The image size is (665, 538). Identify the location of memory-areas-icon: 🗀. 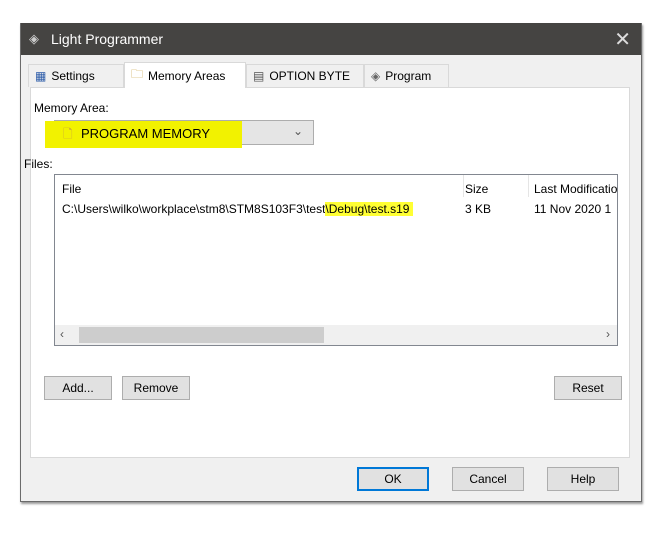
(137, 74).